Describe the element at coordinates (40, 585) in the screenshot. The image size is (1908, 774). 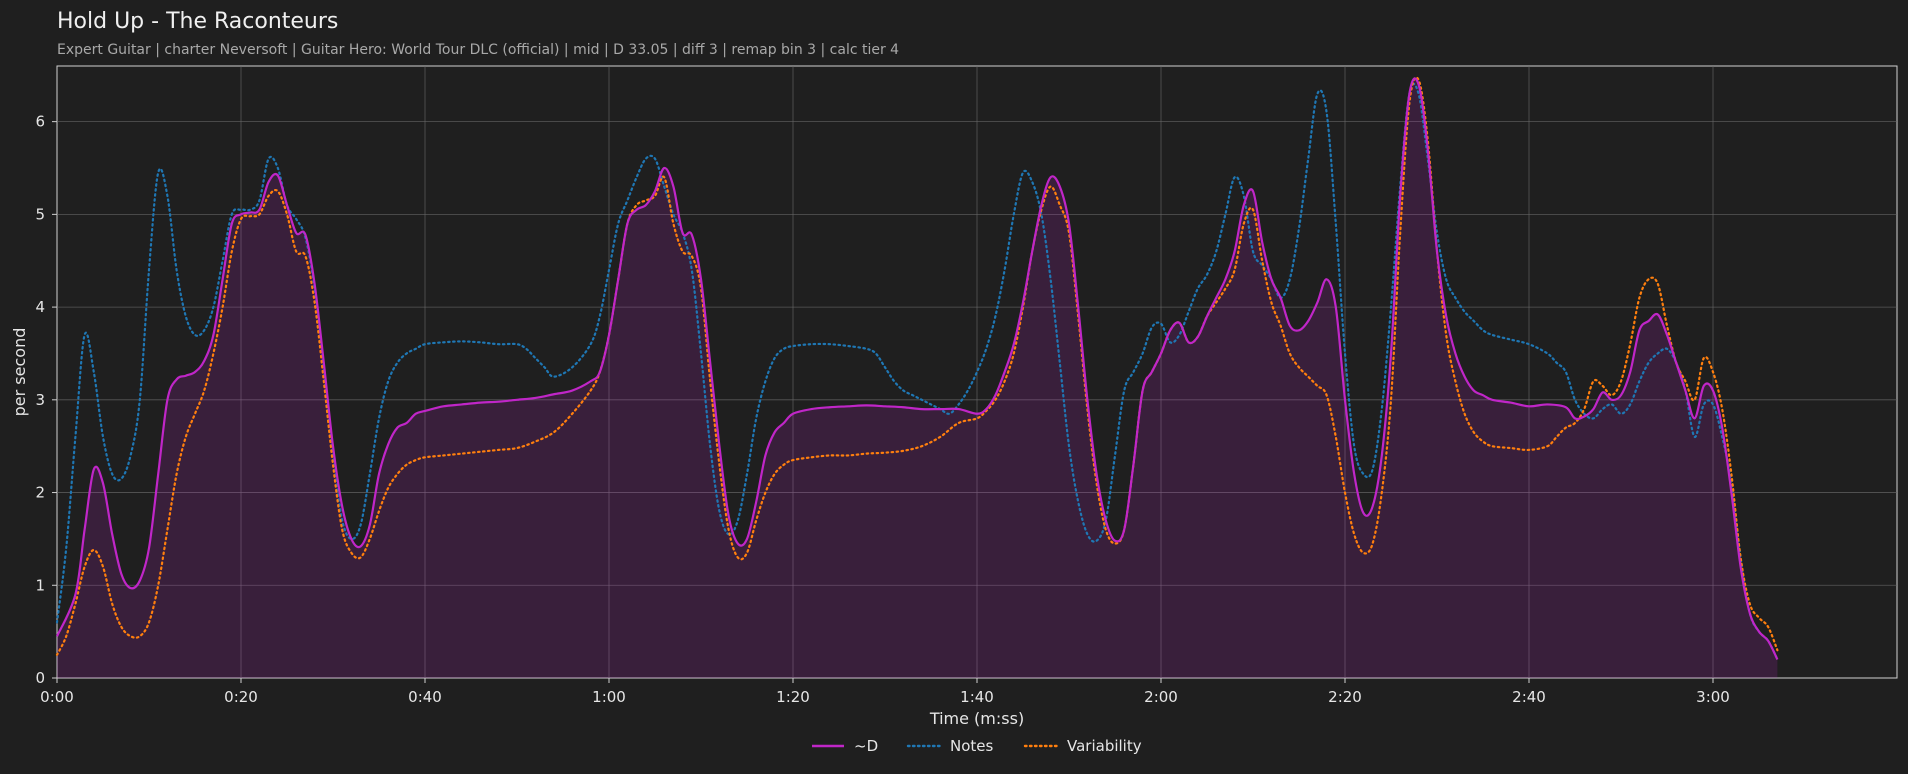
I see `y-tick-label: 1` at that location.